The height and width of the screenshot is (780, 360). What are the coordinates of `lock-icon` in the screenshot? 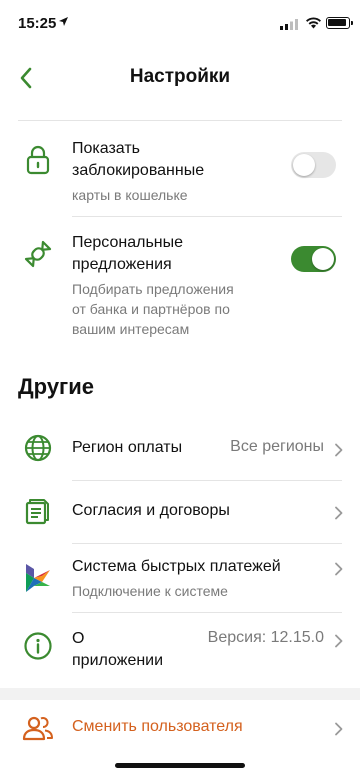 It's located at (38, 160).